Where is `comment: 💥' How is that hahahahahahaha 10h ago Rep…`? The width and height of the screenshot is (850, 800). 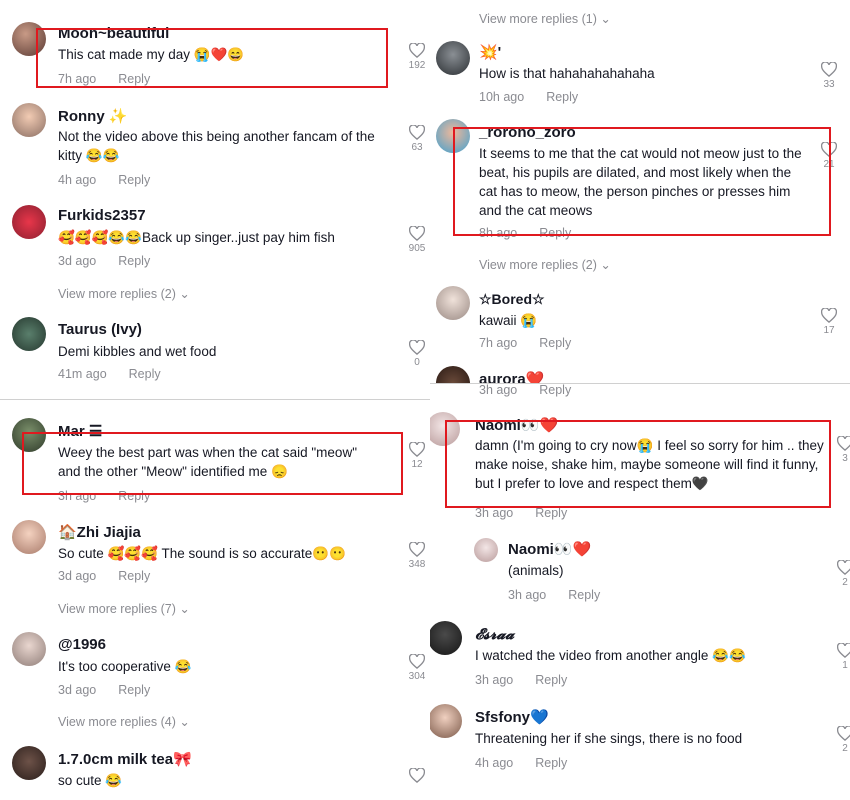
comment: 💥' How is that hahahahahahaha 10h ago Rep… is located at coordinates (640, 75).